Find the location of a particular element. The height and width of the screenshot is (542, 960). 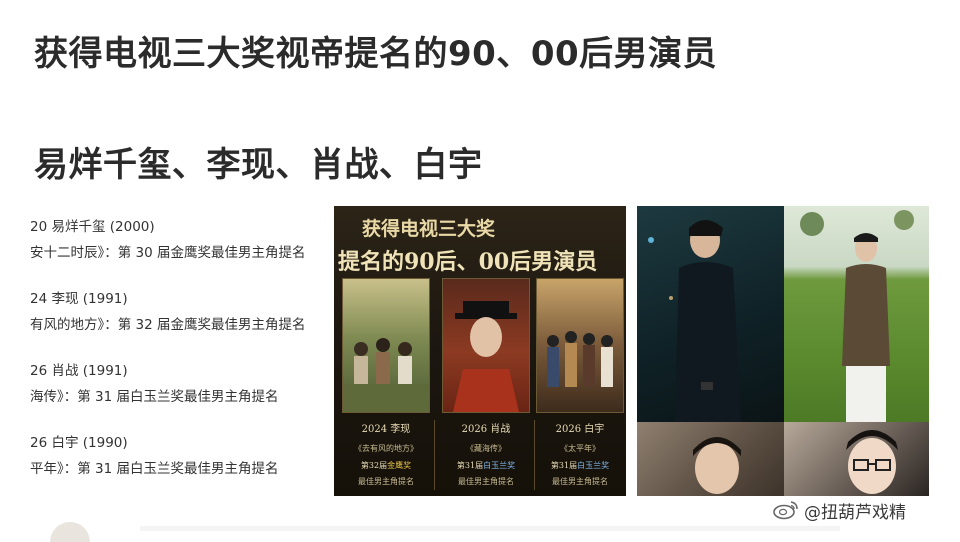

work-title: 《太平年》 is located at coordinates (580, 448).